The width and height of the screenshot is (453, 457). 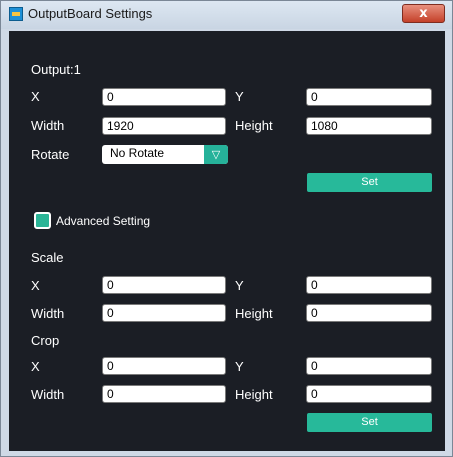 I want to click on output-width-label: Width, so click(x=48, y=125).